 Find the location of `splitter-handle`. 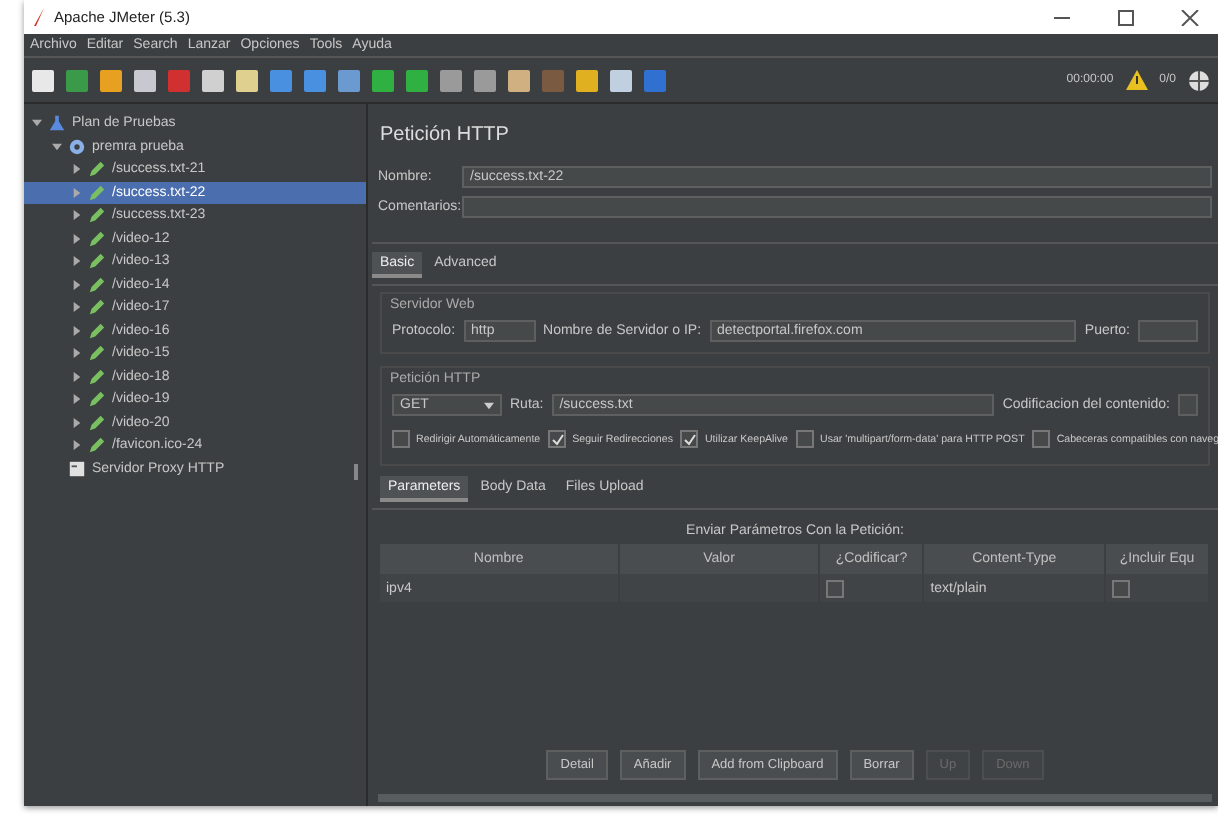

splitter-handle is located at coordinates (356, 472).